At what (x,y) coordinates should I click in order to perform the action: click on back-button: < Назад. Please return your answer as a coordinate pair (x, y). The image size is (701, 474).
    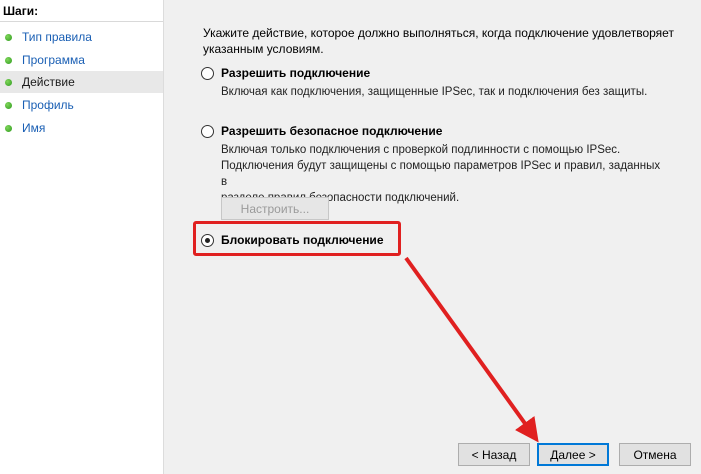
    Looking at the image, I should click on (494, 454).